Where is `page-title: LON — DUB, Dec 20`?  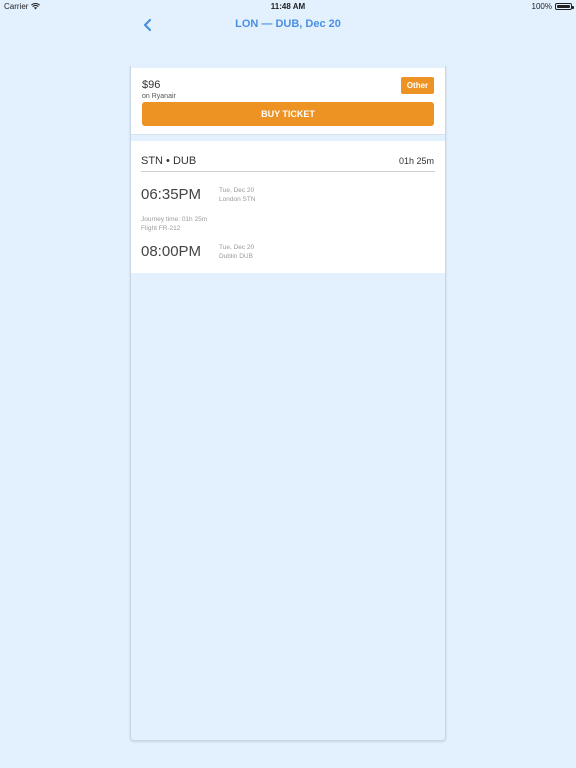
page-title: LON — DUB, Dec 20 is located at coordinates (288, 24).